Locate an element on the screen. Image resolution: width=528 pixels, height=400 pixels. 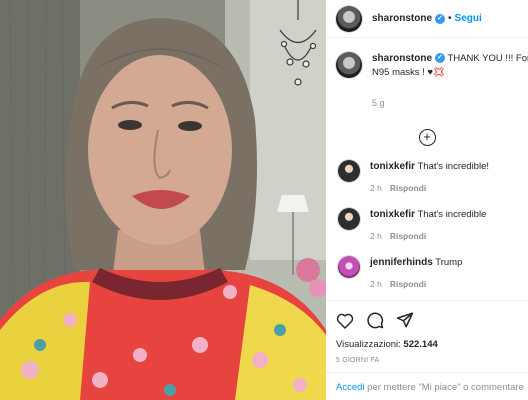
caption-author-username: sharonstone is located at coordinates (402, 58).